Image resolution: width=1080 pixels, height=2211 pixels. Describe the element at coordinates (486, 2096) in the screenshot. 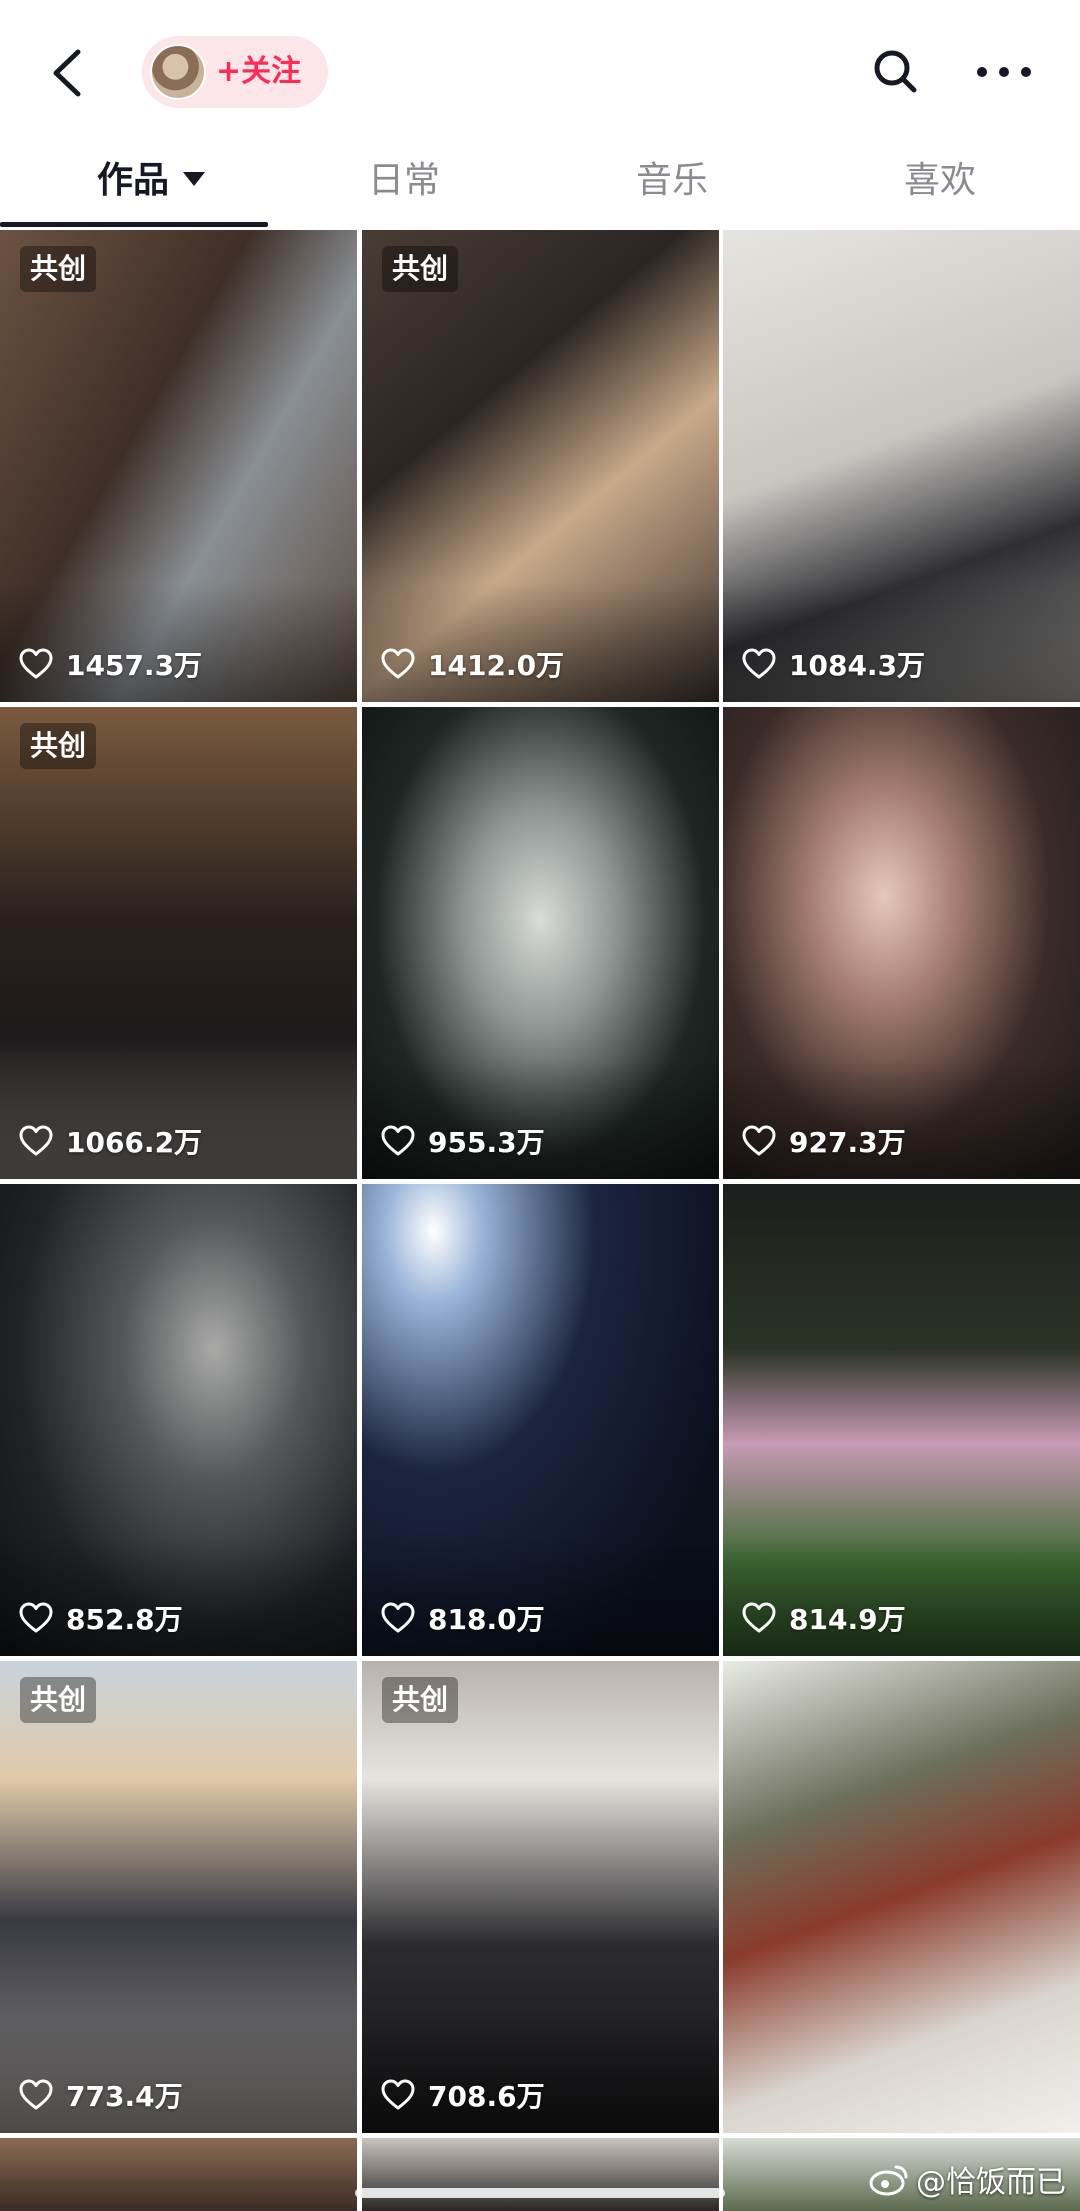

I see `like-count-value: 708.6万` at that location.